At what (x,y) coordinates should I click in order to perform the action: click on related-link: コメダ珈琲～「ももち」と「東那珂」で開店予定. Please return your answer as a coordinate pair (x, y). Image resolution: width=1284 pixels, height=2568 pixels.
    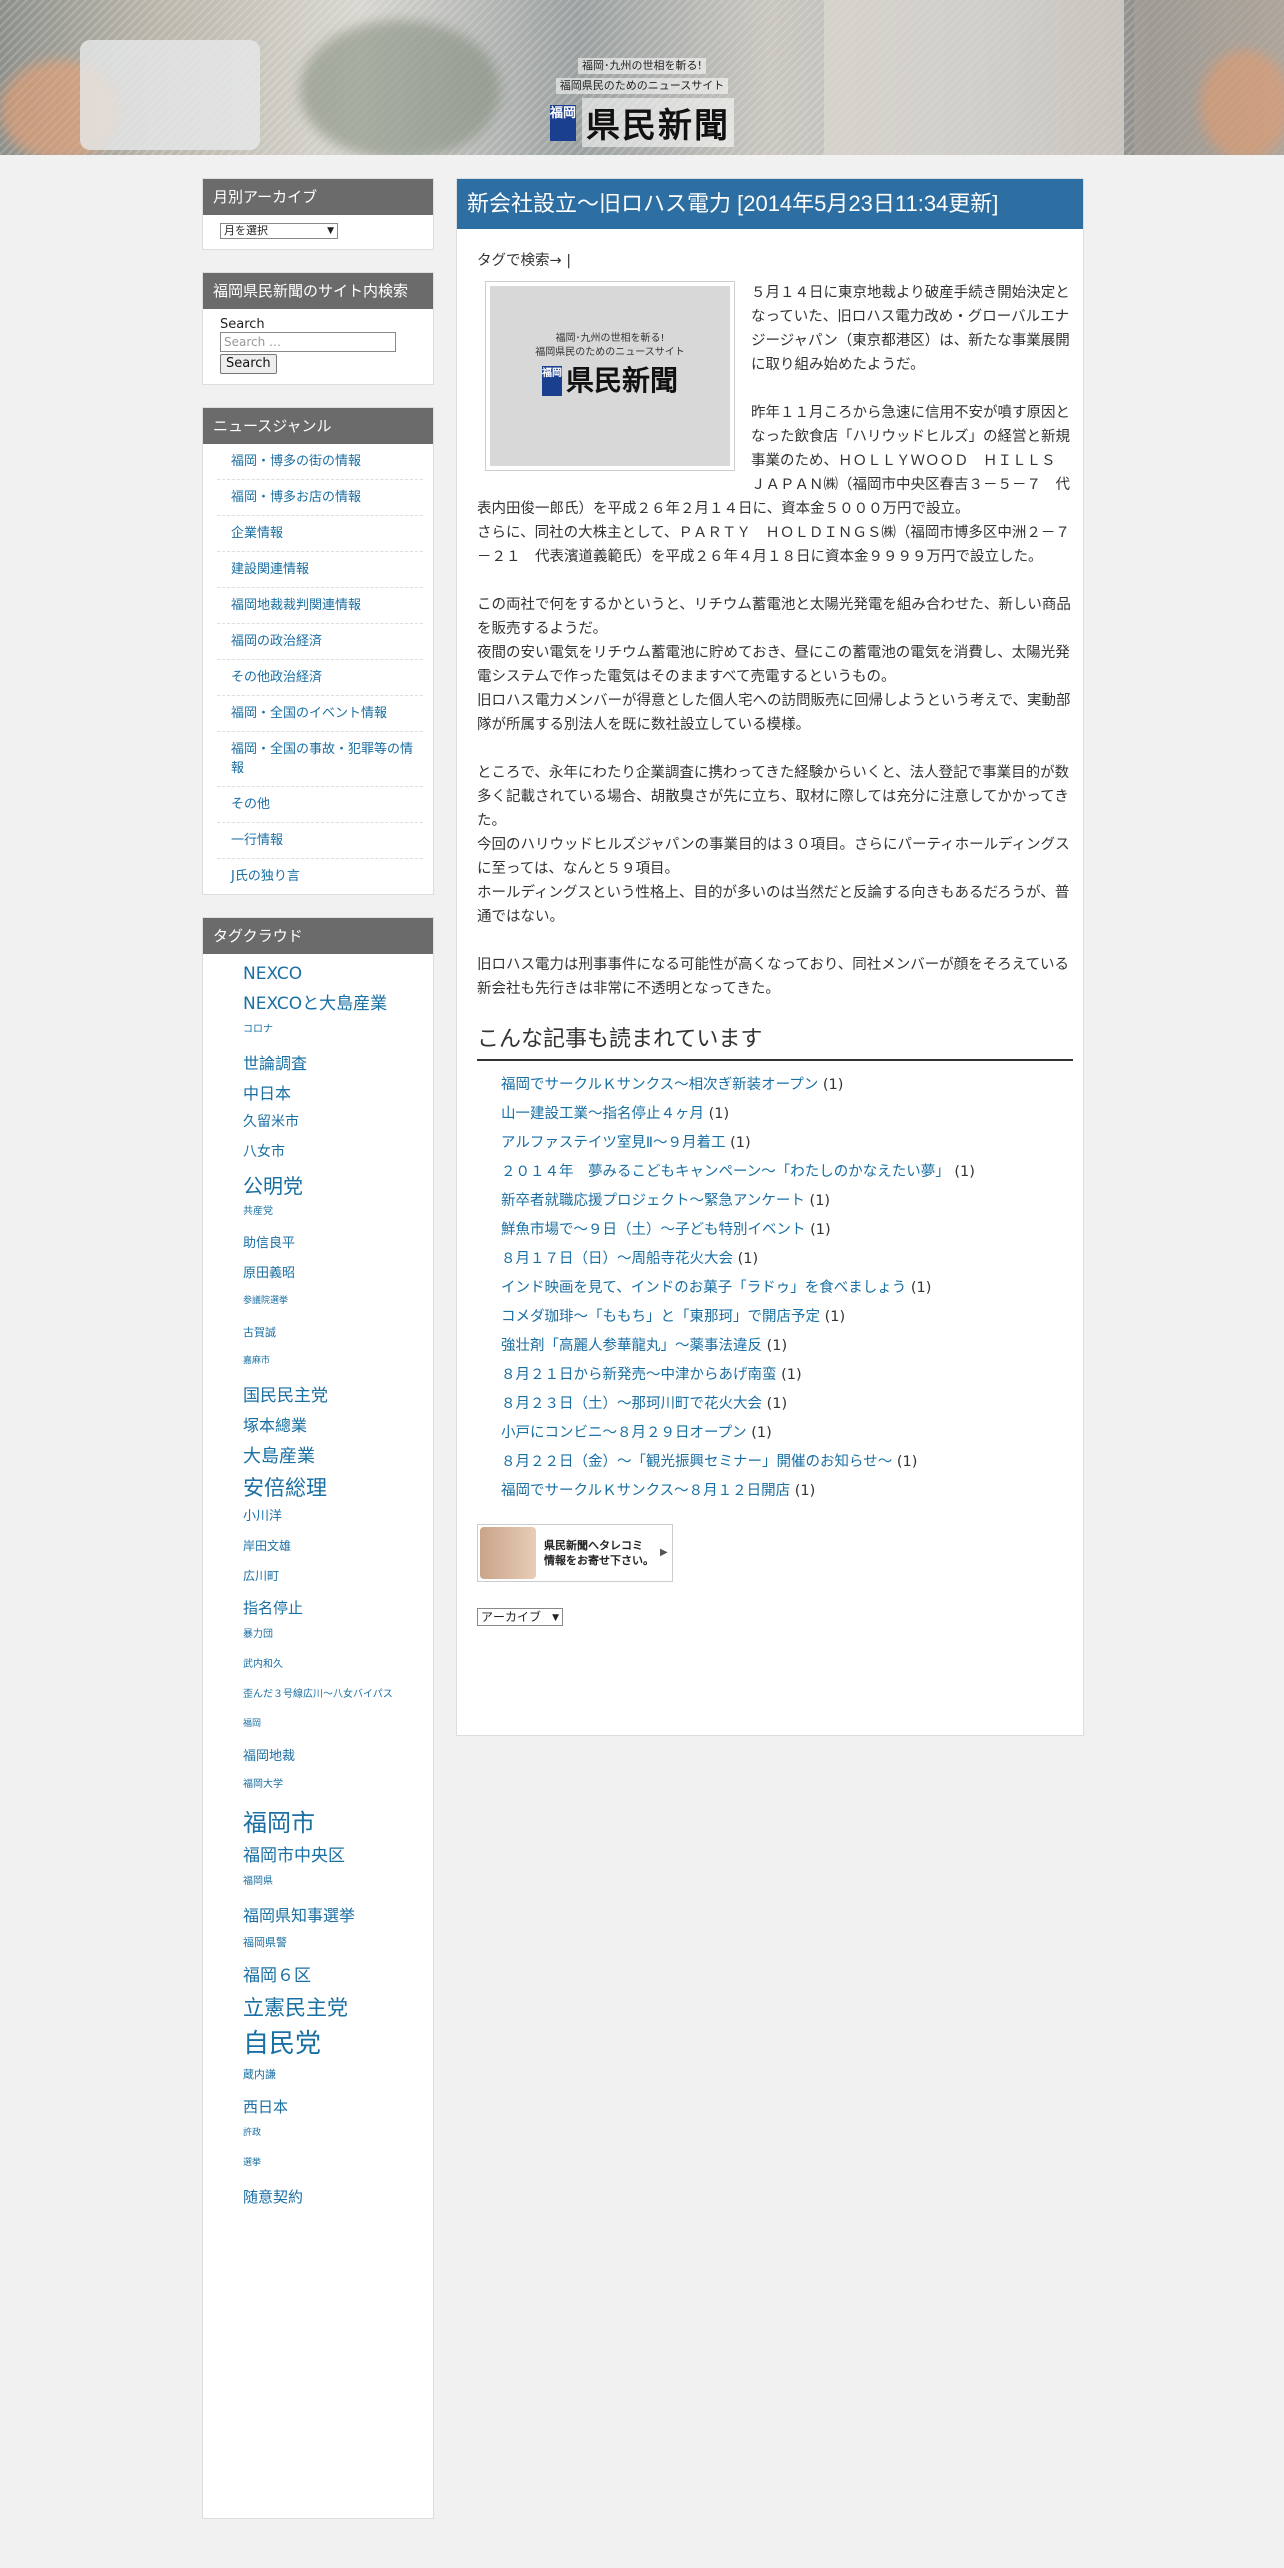
    Looking at the image, I should click on (660, 1317).